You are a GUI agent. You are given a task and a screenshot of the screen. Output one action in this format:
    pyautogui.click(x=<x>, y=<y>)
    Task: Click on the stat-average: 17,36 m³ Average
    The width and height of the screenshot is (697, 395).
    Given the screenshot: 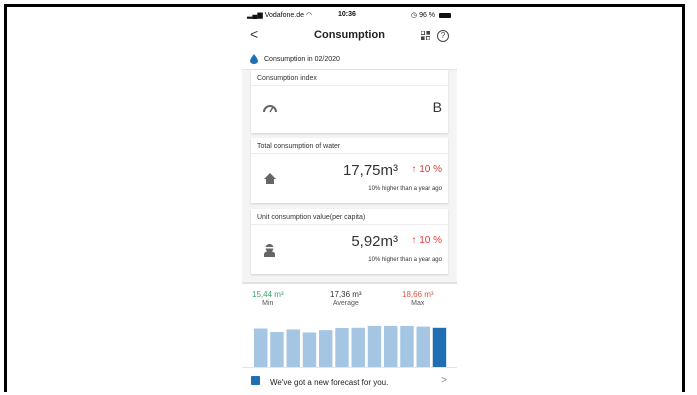 What is the action you would take?
    pyautogui.click(x=346, y=298)
    